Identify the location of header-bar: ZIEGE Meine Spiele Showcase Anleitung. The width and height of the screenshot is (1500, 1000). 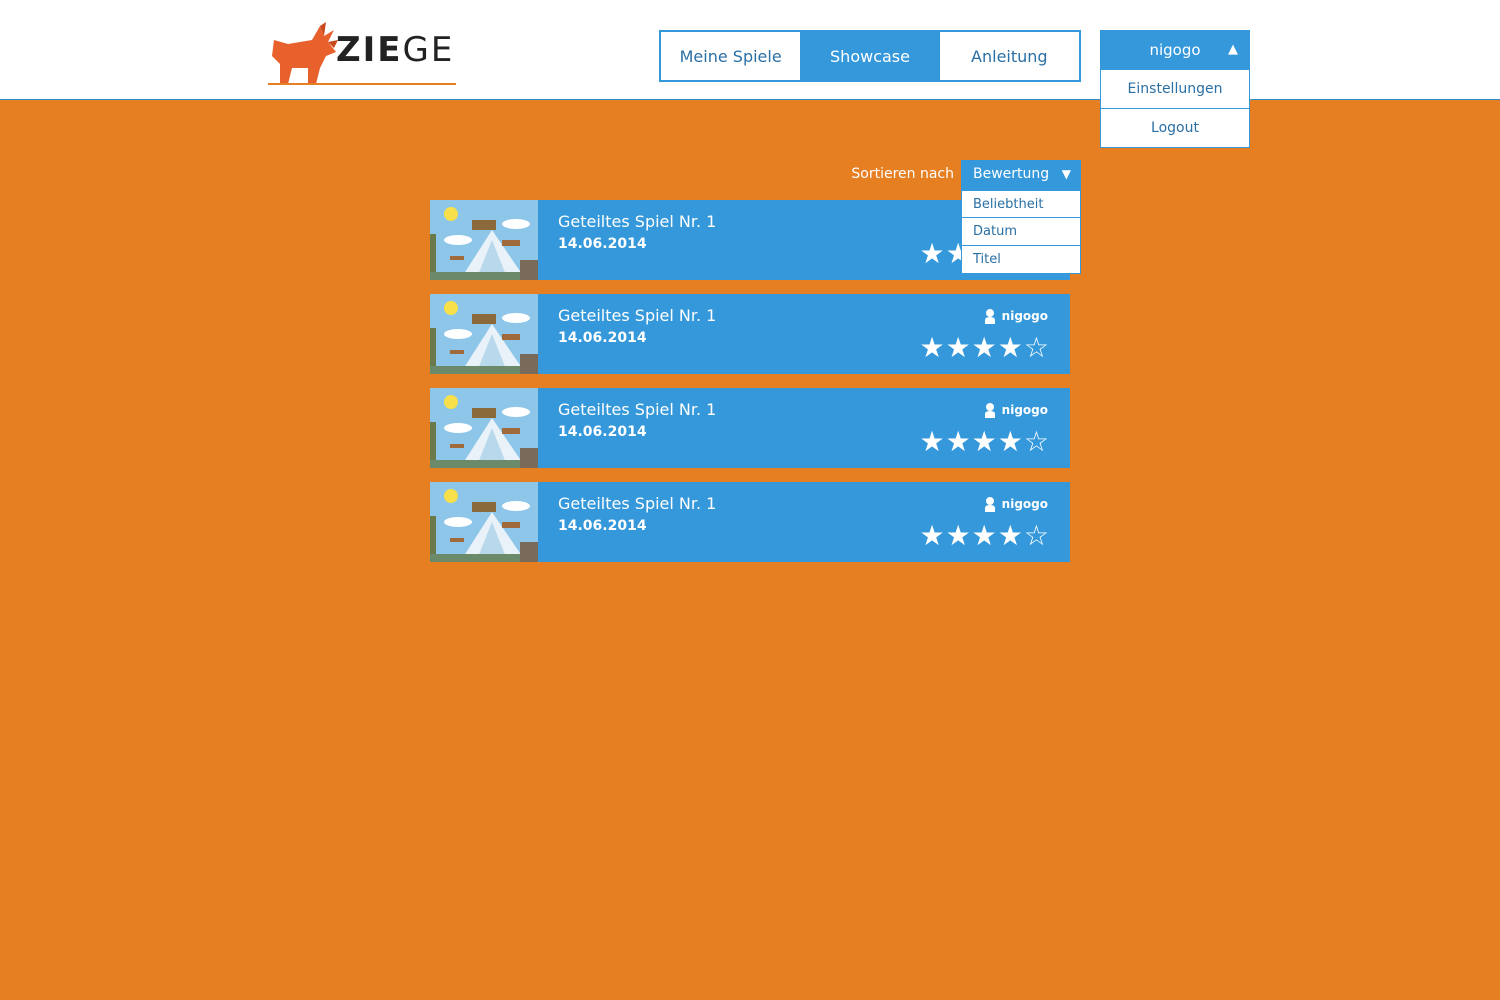
(750, 50).